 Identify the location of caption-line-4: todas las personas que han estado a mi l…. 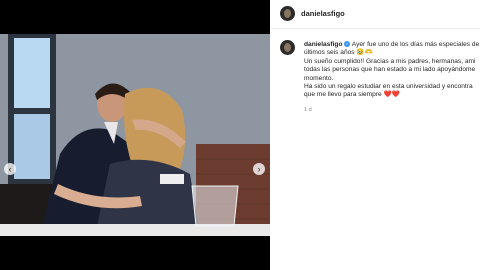
(390, 70).